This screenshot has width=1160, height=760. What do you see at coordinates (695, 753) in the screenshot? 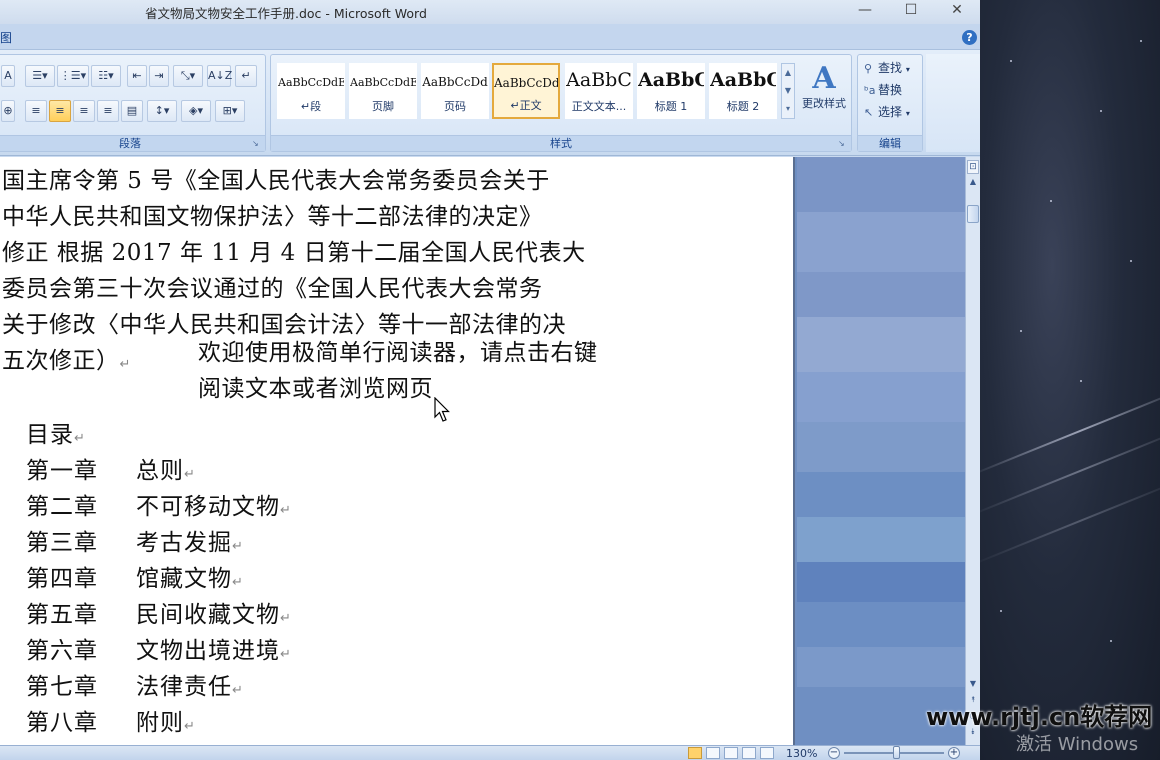
I see `print-layout-view-icon` at bounding box center [695, 753].